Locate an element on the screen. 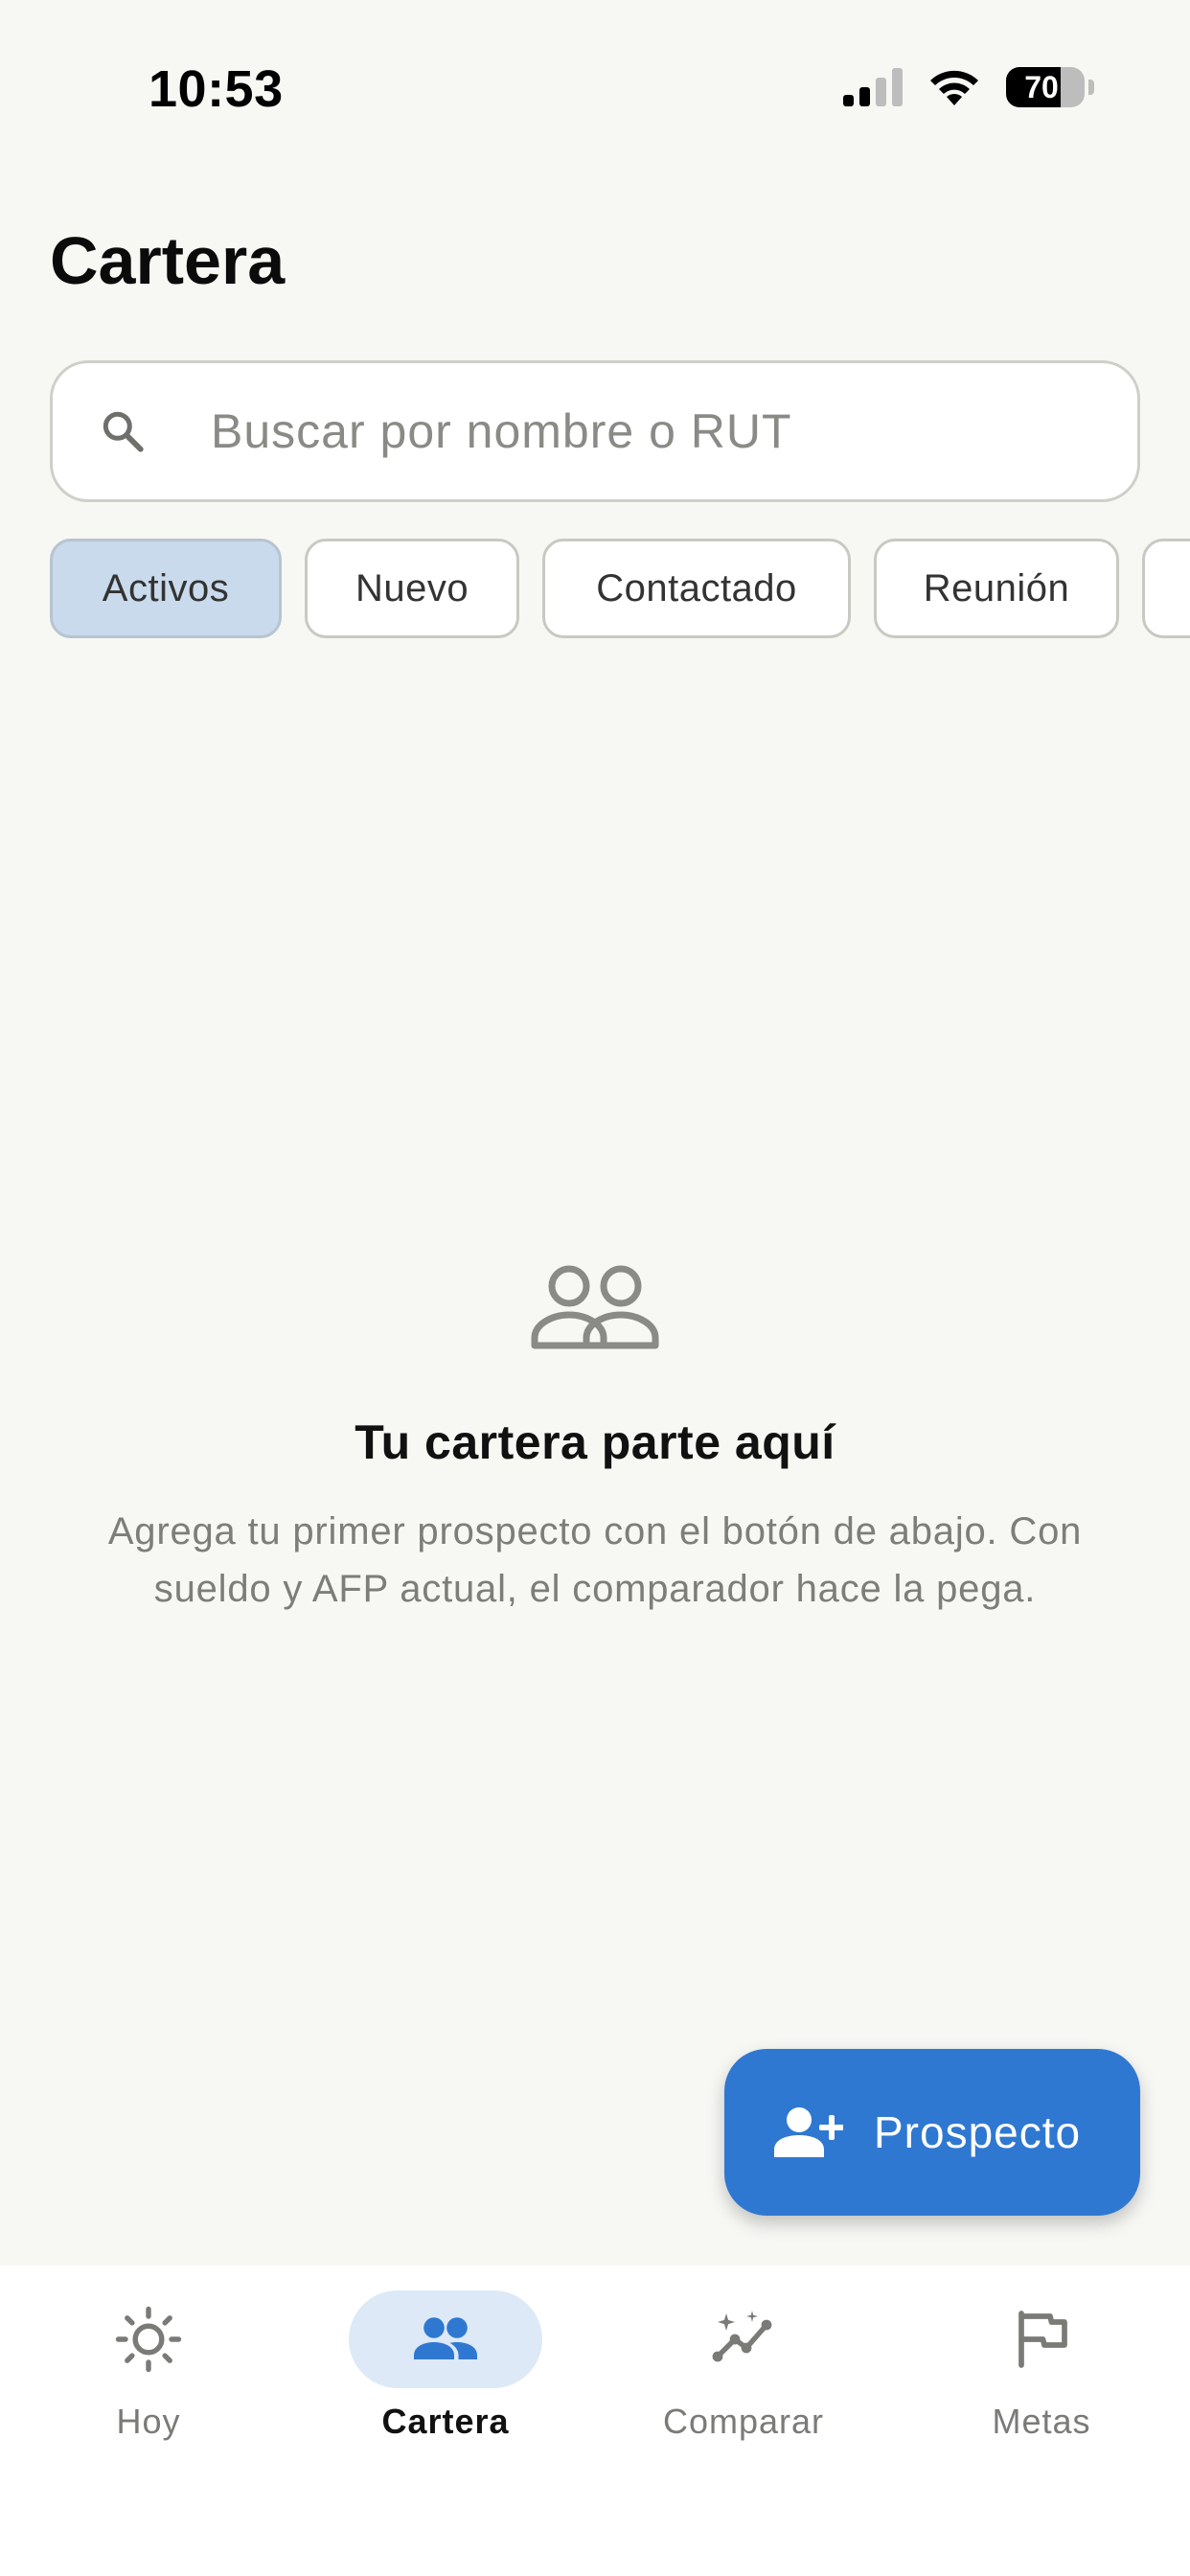 The height and width of the screenshot is (2576, 1190). battery-icon: 70 is located at coordinates (1045, 87).